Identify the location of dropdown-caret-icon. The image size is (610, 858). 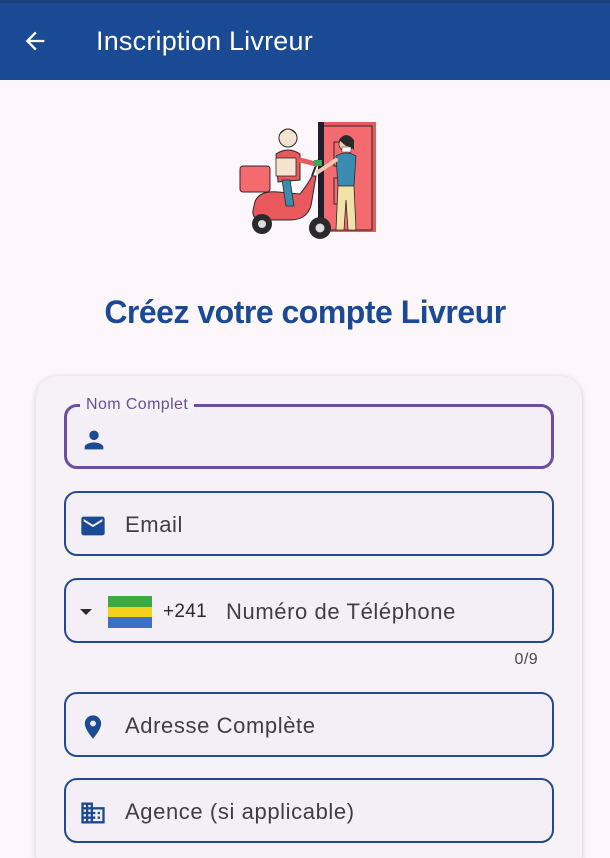
(86, 612).